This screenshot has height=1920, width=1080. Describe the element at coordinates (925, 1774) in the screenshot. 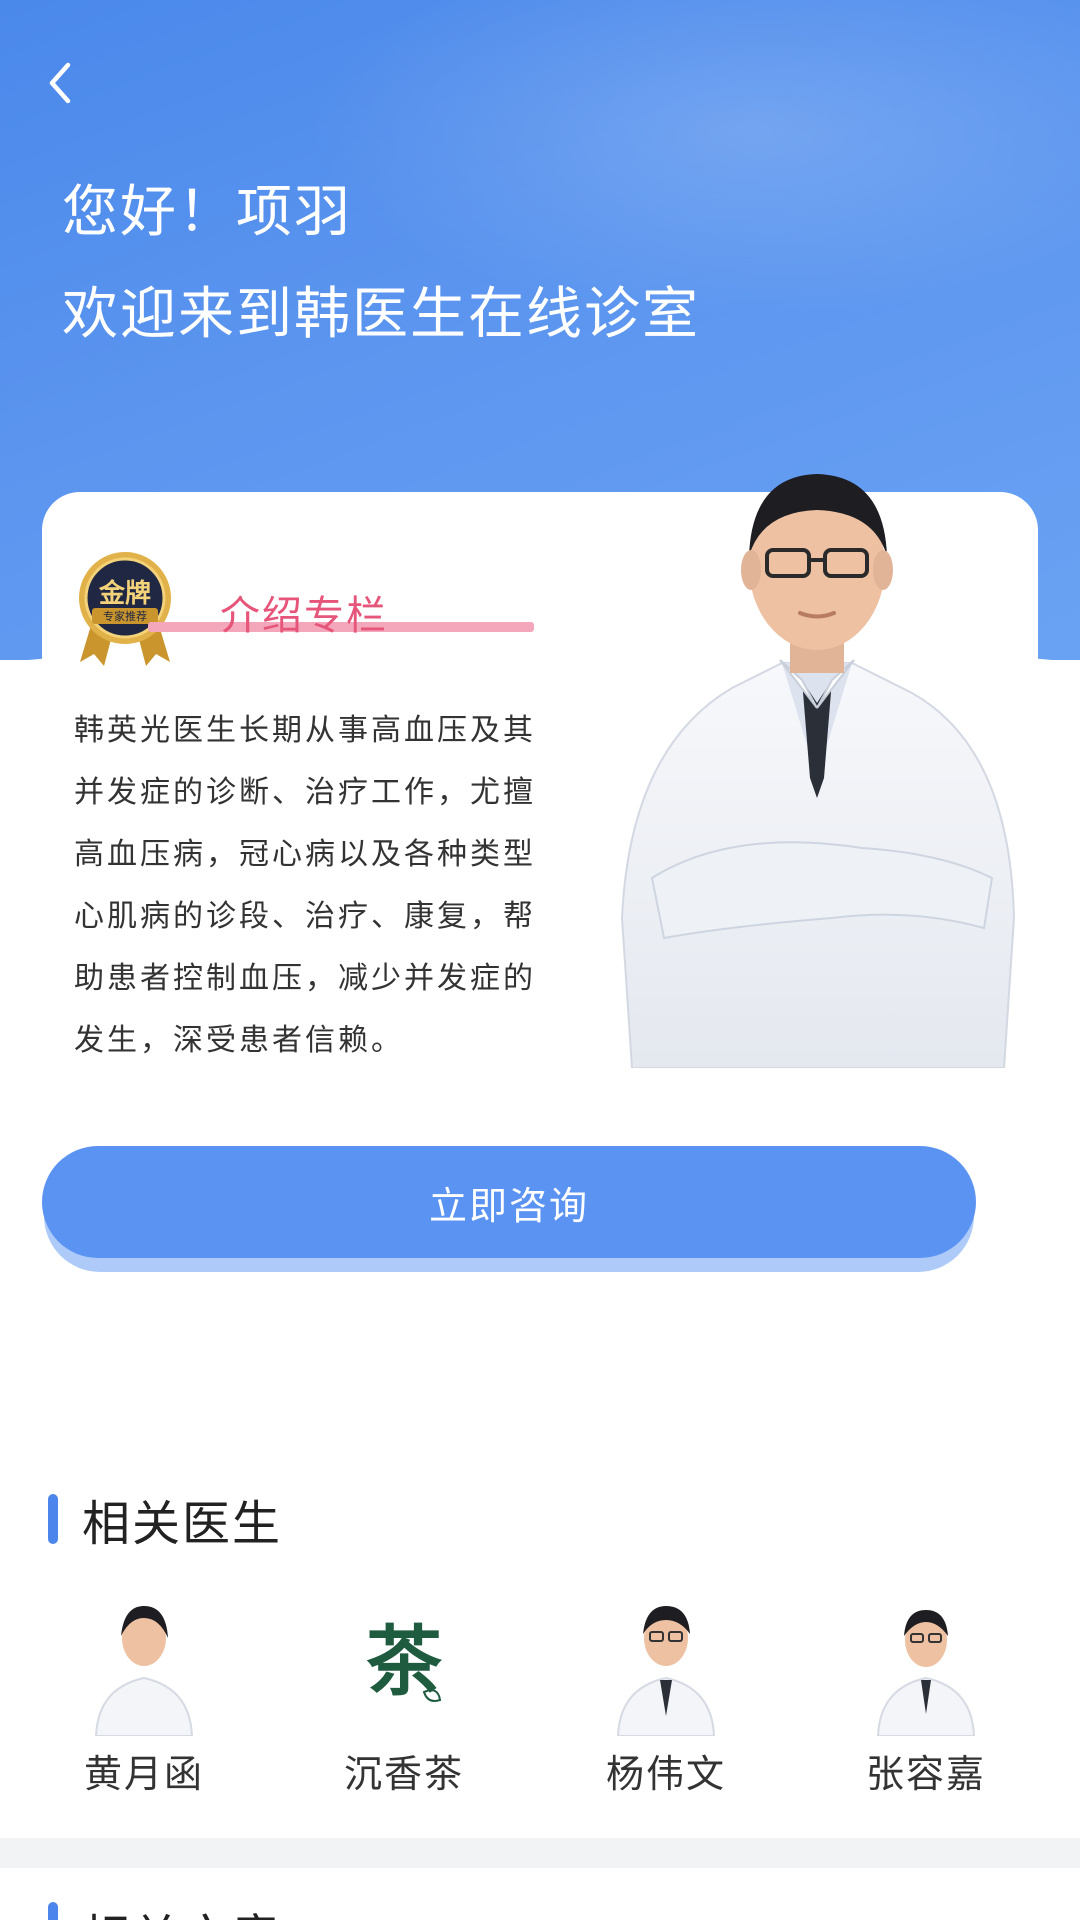

I see `doctor-name: 张容嘉` at that location.